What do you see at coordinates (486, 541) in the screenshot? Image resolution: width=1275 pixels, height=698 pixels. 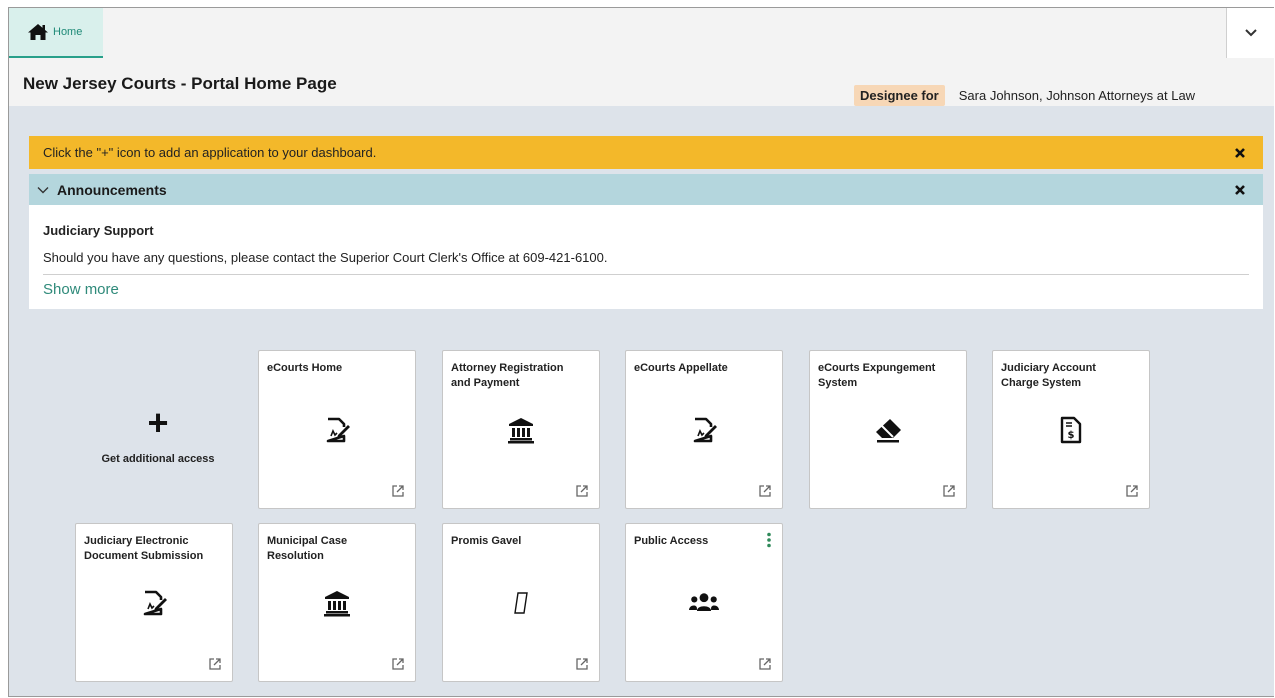 I see `app-tile-title: Promis Gavel` at bounding box center [486, 541].